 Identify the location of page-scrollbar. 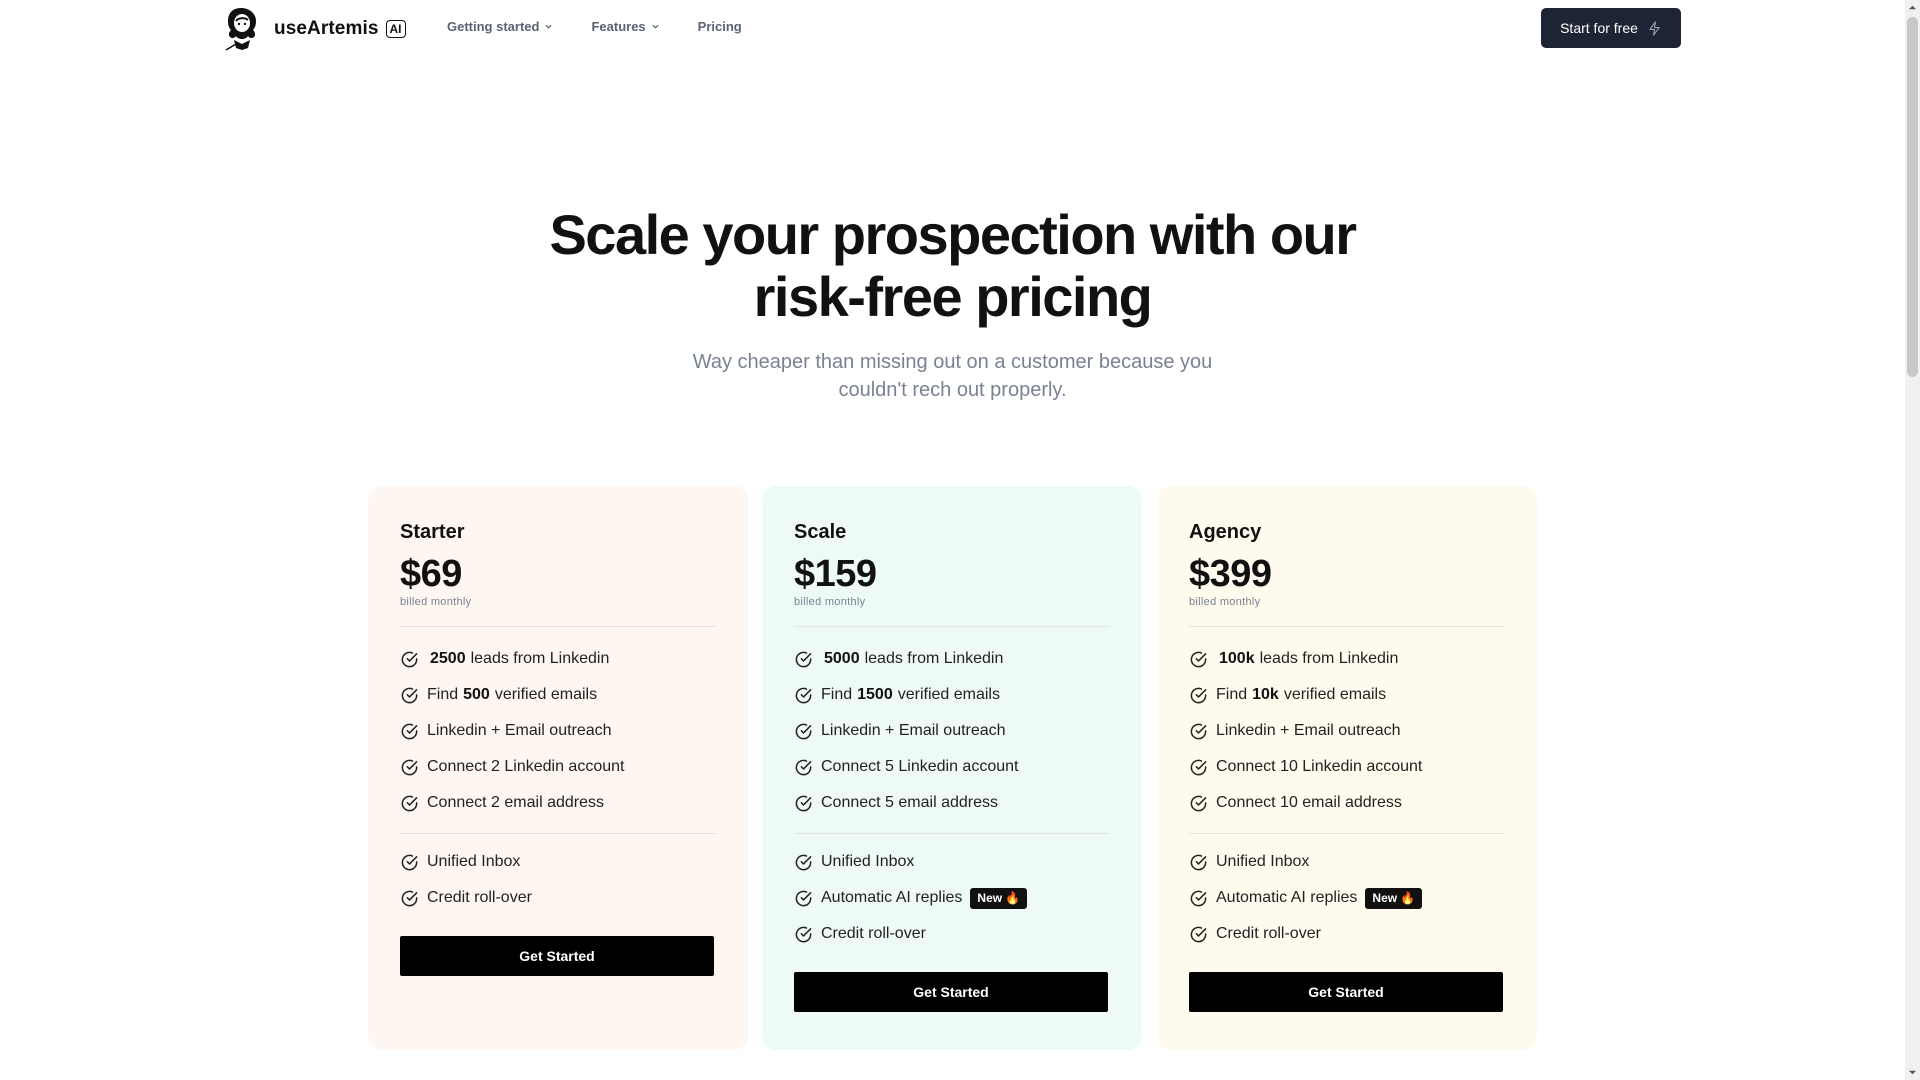
(1912, 540).